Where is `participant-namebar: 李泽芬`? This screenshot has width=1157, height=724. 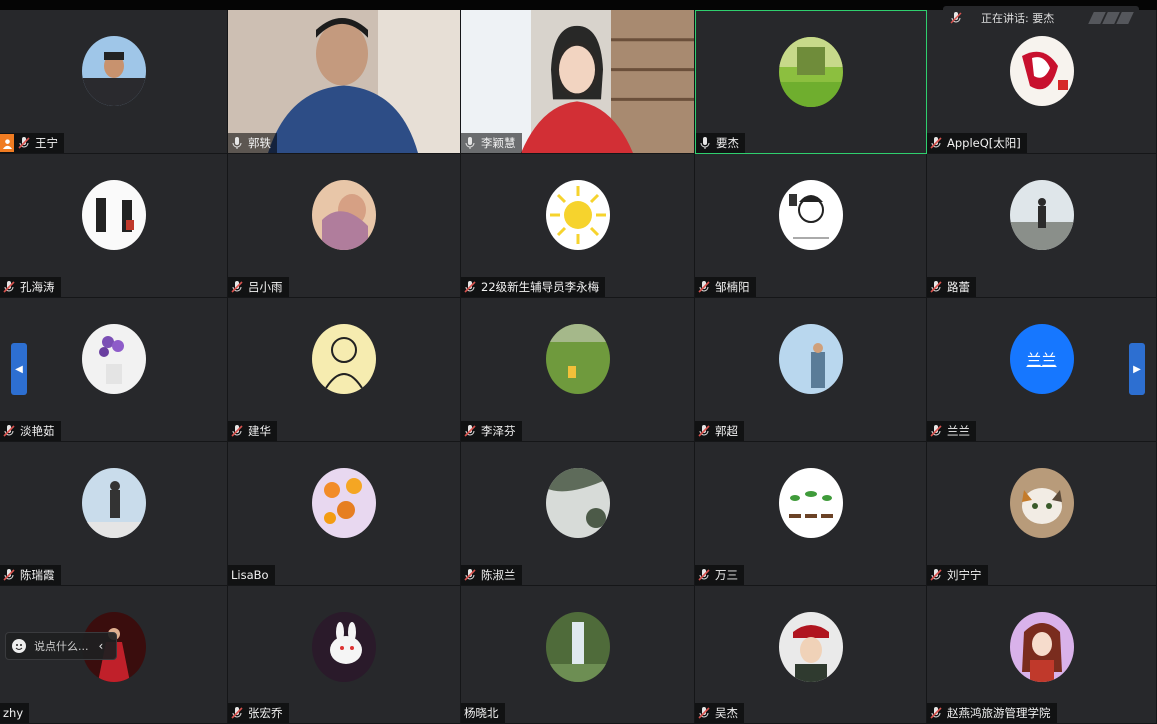
participant-namebar: 李泽芬 is located at coordinates (491, 431).